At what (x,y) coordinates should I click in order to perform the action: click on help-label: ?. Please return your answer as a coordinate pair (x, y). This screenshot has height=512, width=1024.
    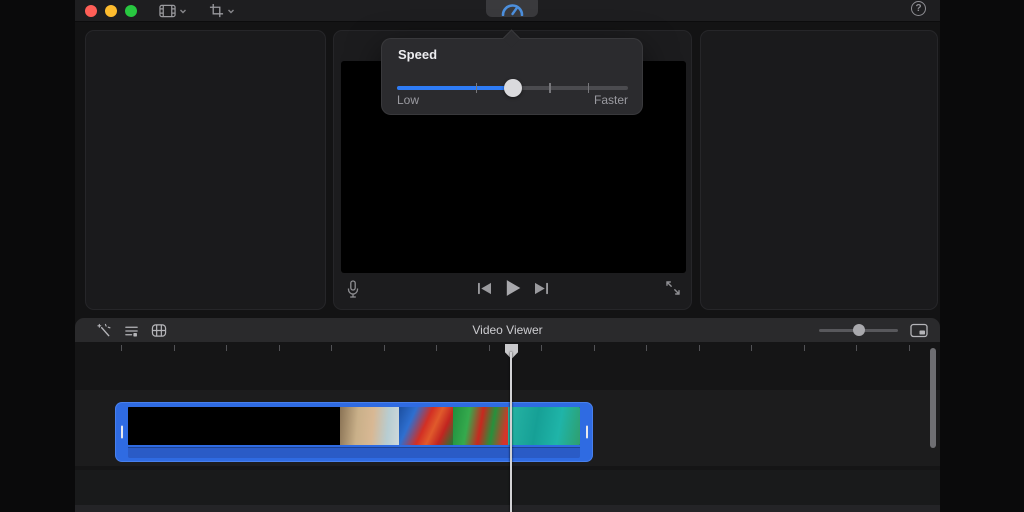
    Looking at the image, I should click on (918, 8).